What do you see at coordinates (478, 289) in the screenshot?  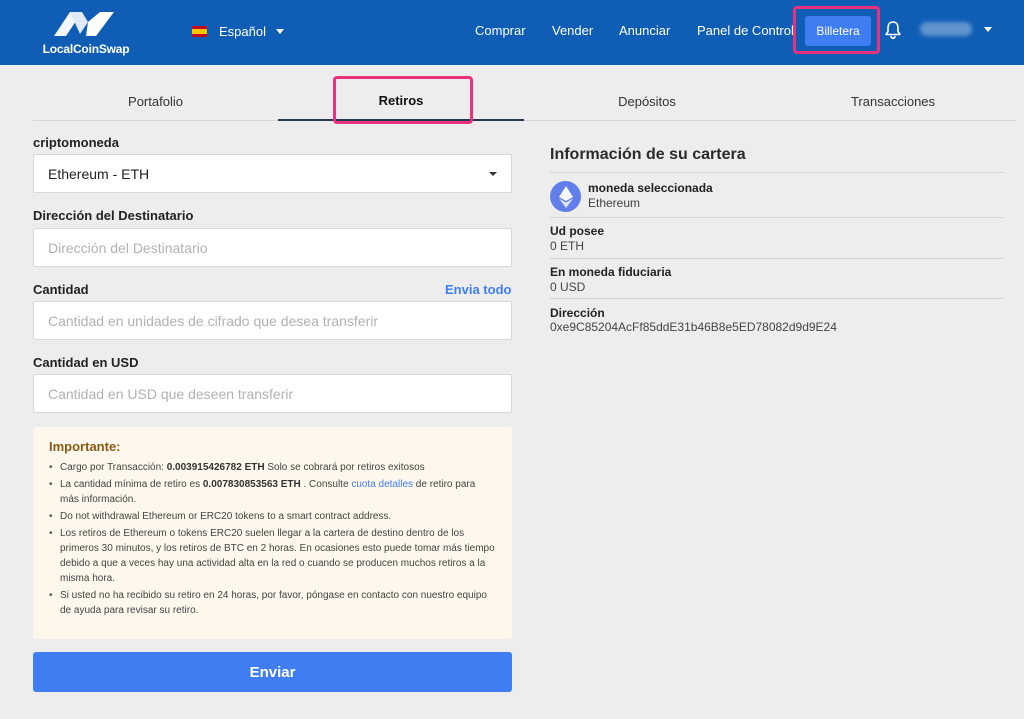 I see `send-all-link: Envia todo` at bounding box center [478, 289].